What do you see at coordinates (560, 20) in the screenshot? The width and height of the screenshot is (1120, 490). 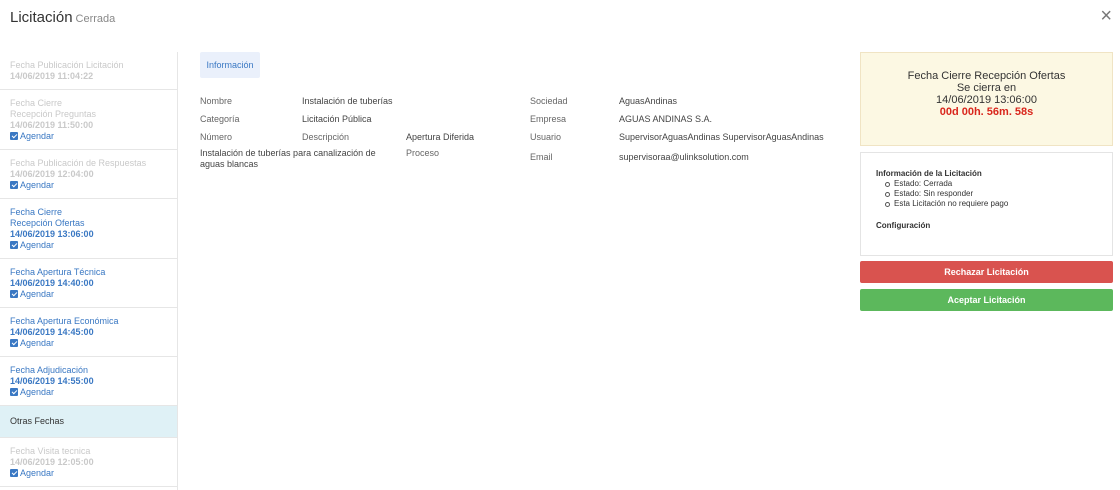 I see `modal-header: Licitación Cerrada ×` at bounding box center [560, 20].